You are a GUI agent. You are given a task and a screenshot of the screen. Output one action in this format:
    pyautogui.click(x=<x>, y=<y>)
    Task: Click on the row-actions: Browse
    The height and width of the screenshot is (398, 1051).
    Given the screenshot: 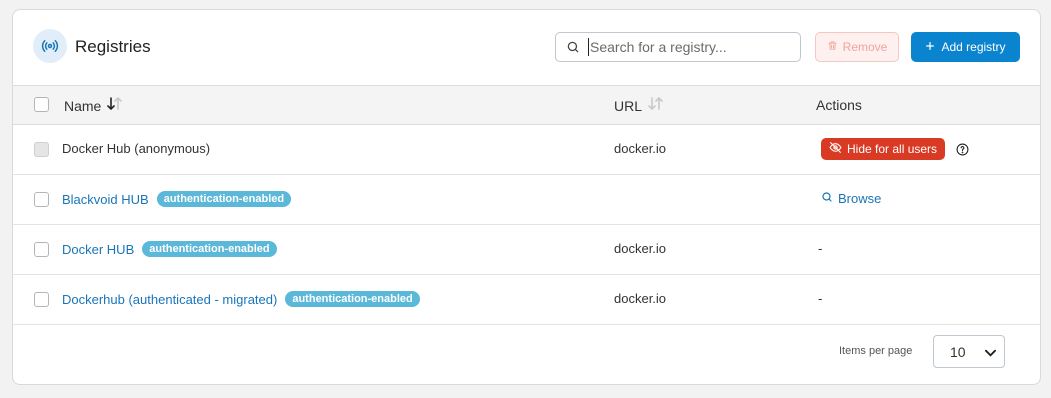 What is the action you would take?
    pyautogui.click(x=851, y=198)
    